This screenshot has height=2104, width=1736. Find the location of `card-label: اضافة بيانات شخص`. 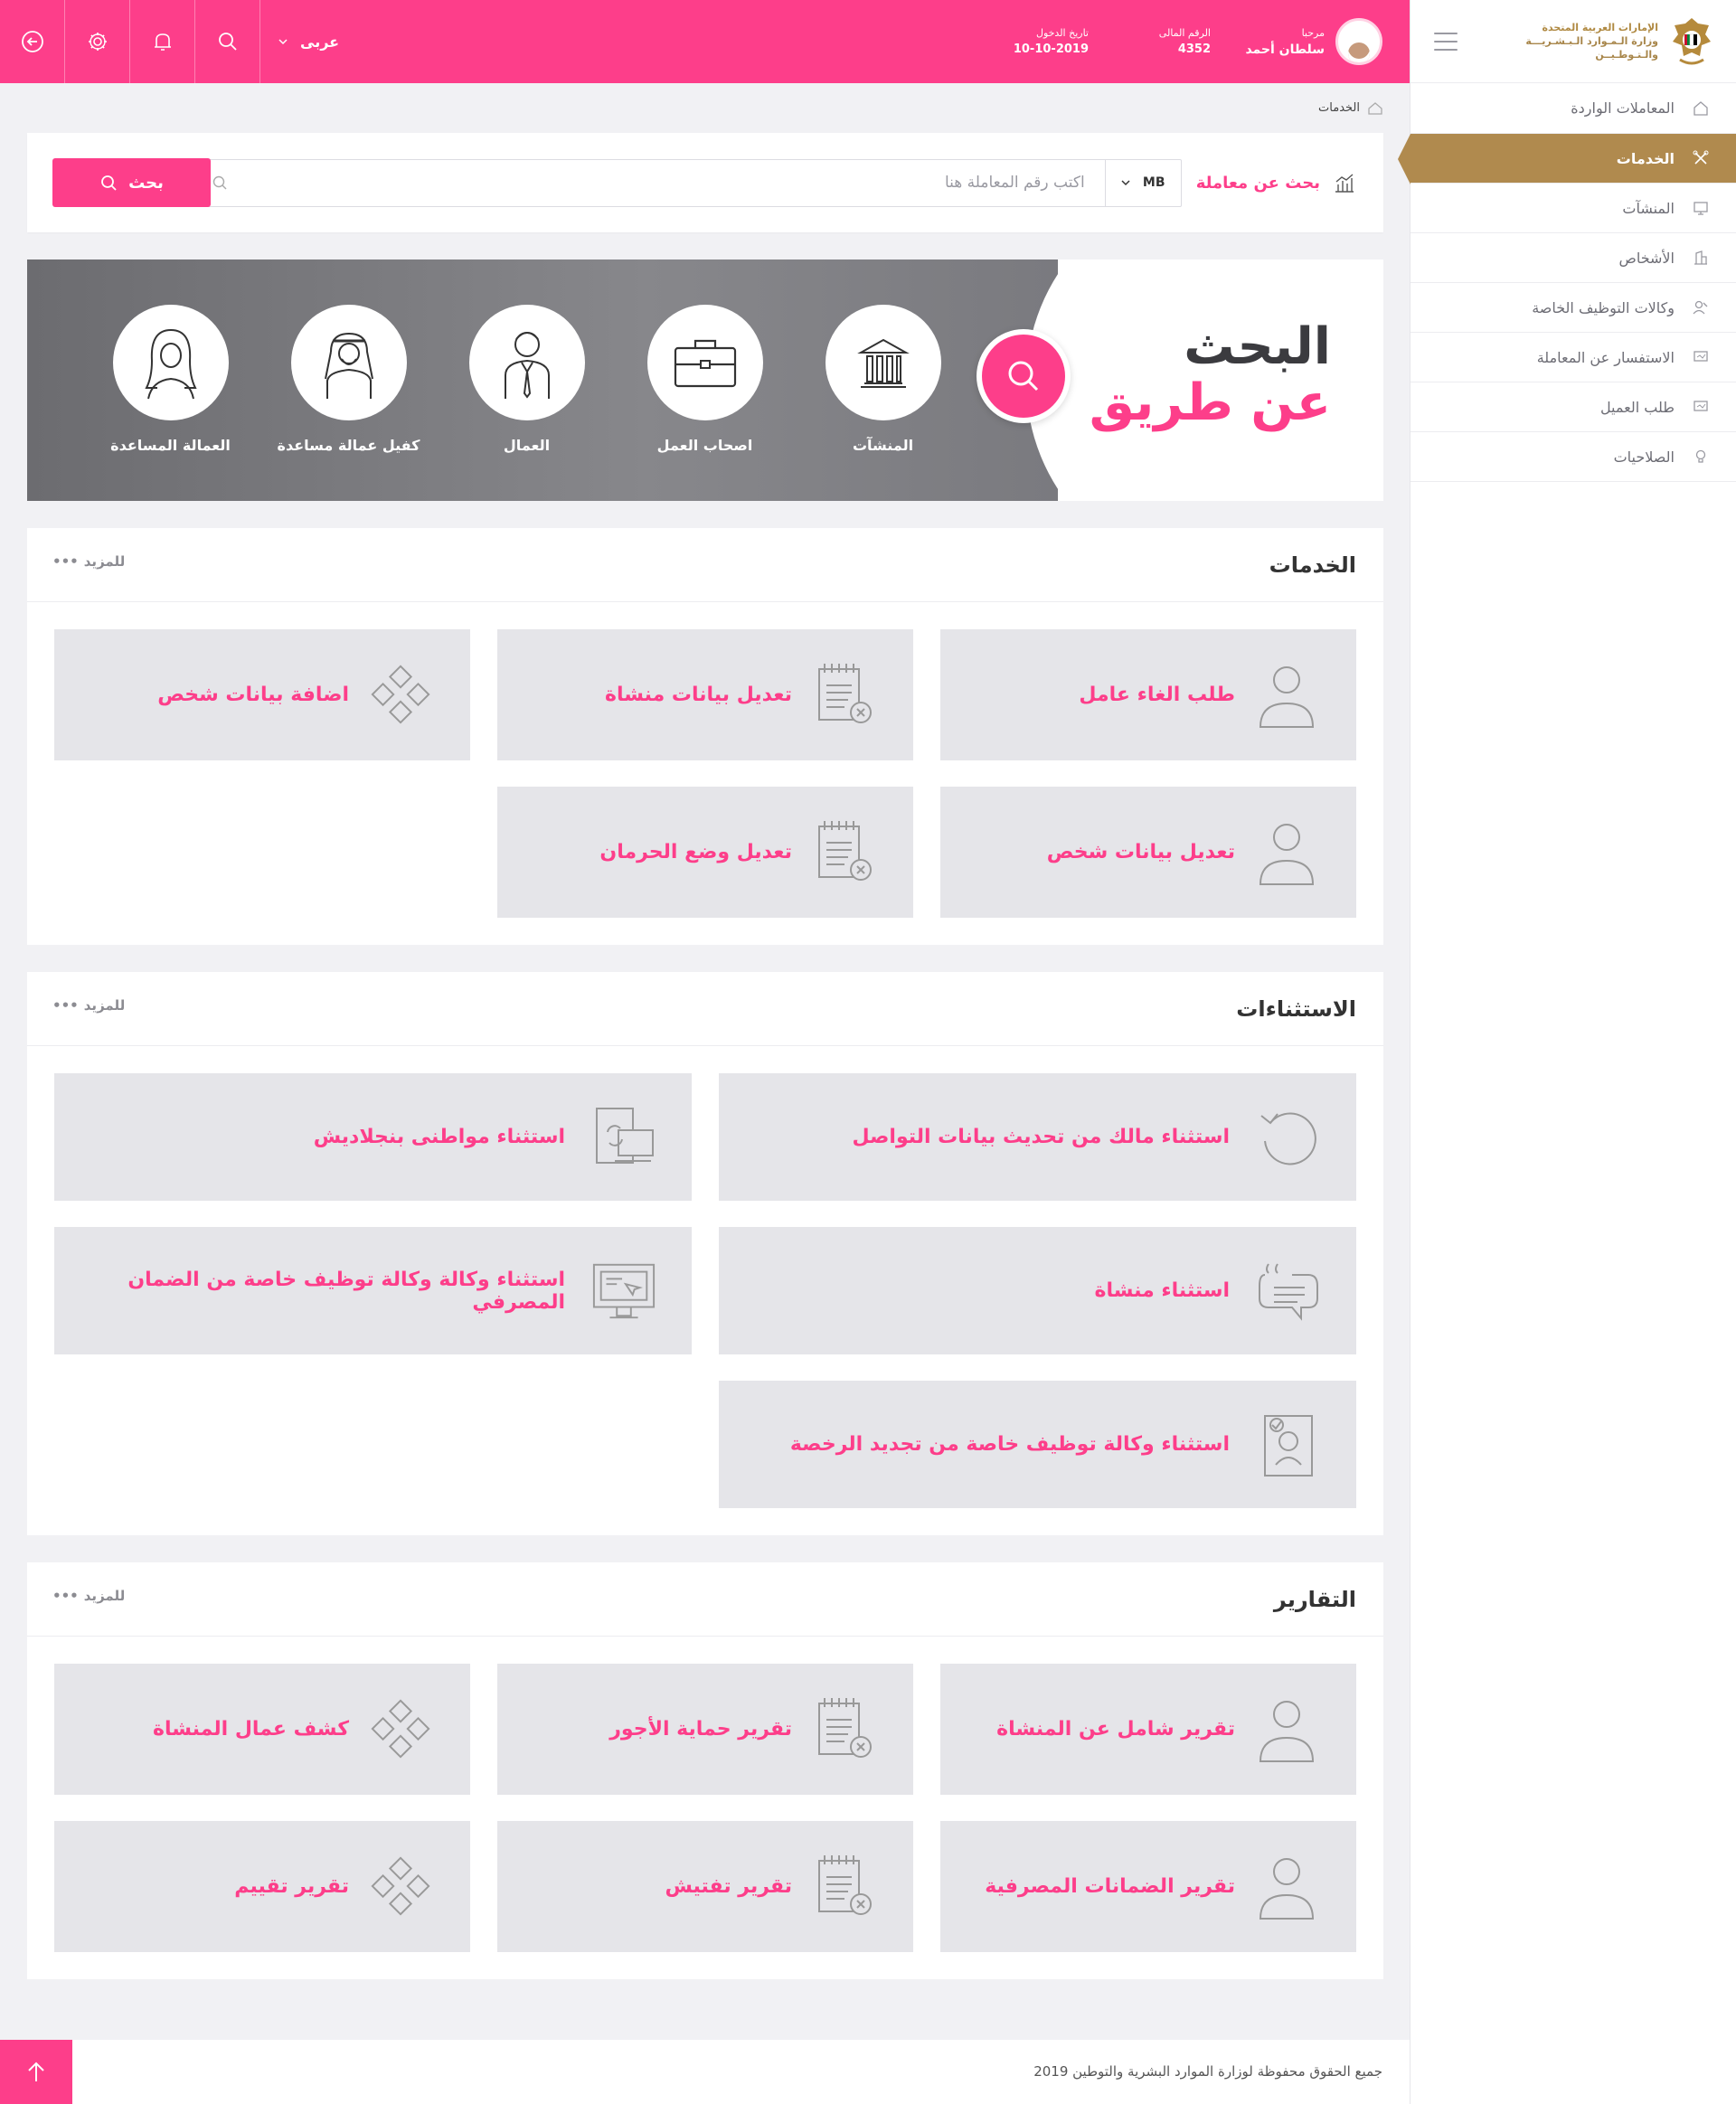

card-label: اضافة بيانات شخص is located at coordinates (253, 695).